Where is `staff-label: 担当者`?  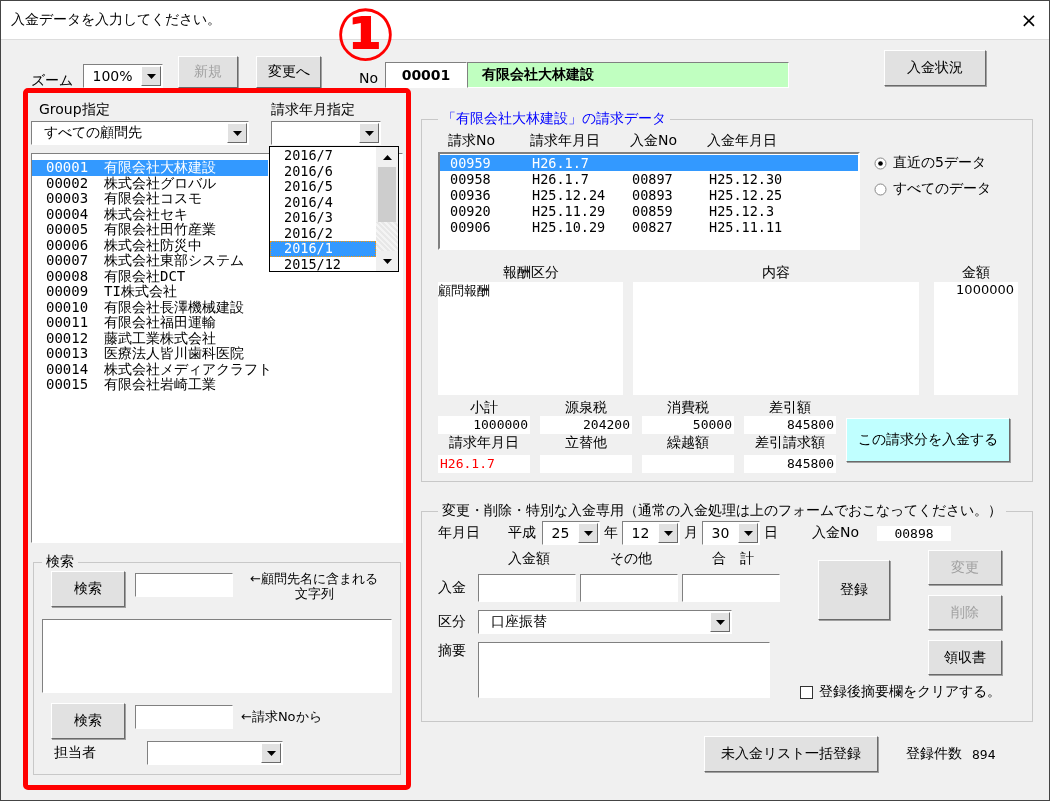 staff-label: 担当者 is located at coordinates (75, 753).